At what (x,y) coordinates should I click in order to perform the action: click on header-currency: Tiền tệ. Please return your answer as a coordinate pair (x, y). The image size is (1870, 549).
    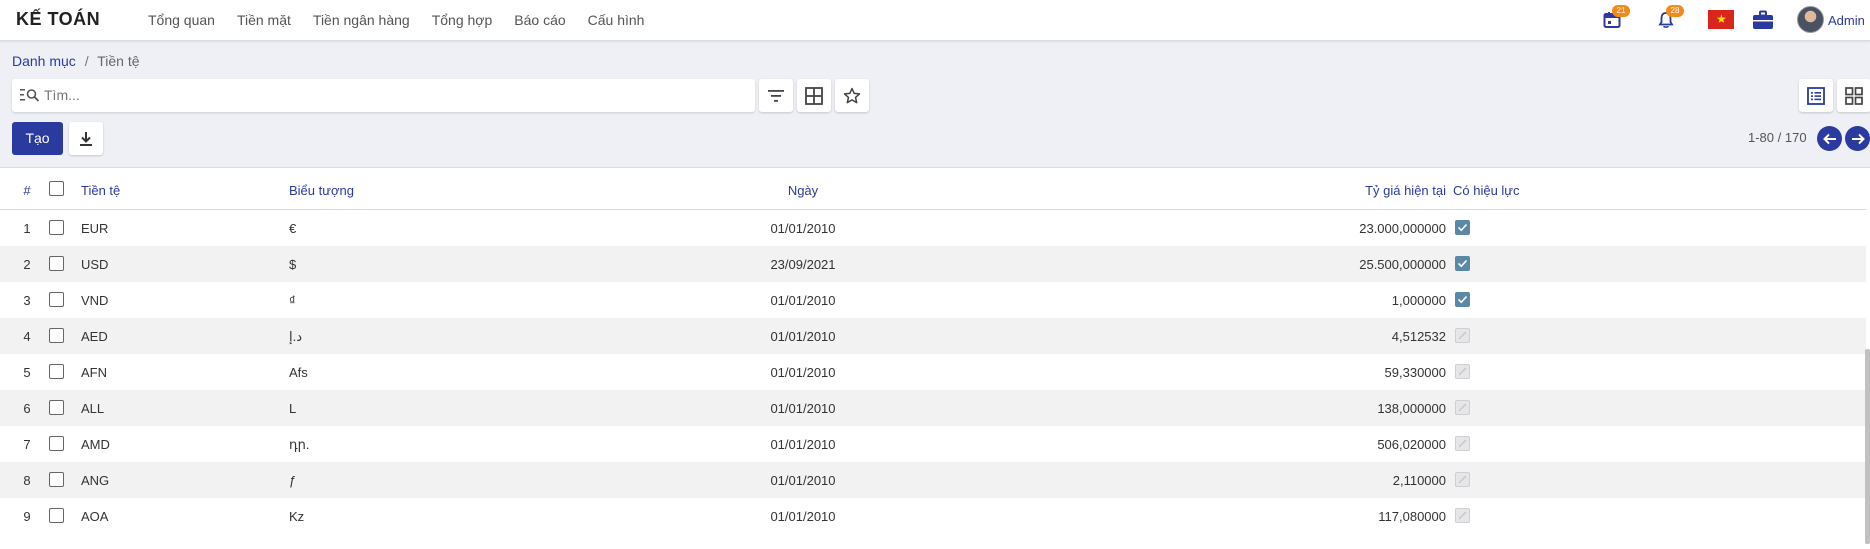
    Looking at the image, I should click on (100, 190).